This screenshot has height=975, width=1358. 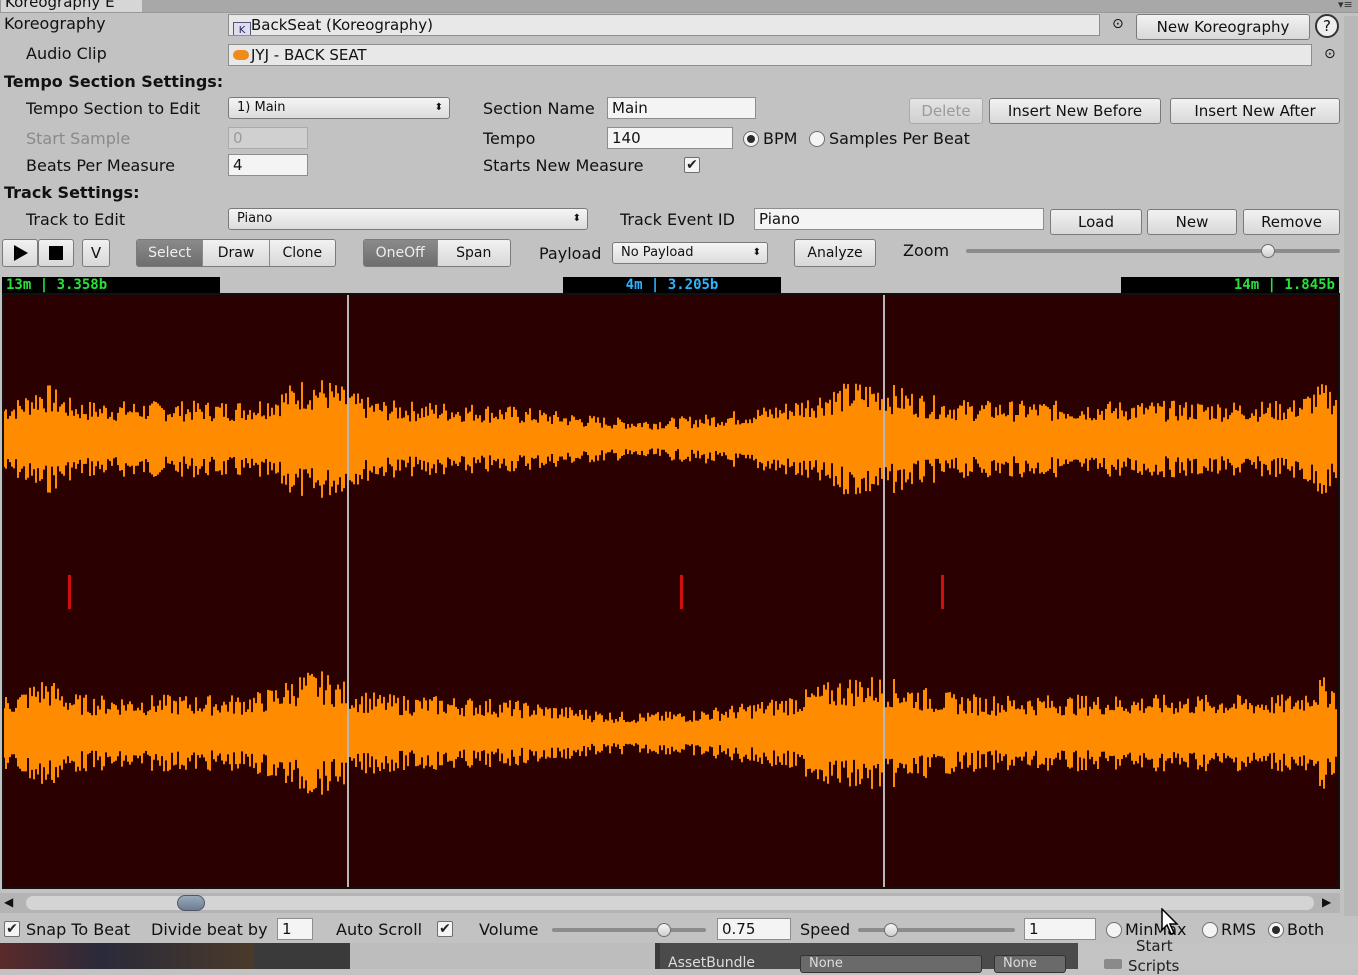 I want to click on top-strip, so click(x=750, y=6).